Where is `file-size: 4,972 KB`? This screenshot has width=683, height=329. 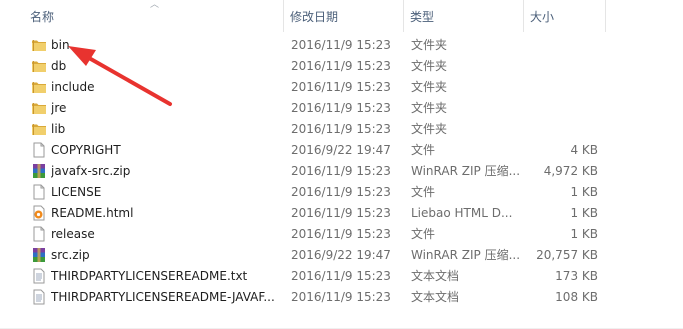
file-size: 4,972 KB is located at coordinates (570, 171).